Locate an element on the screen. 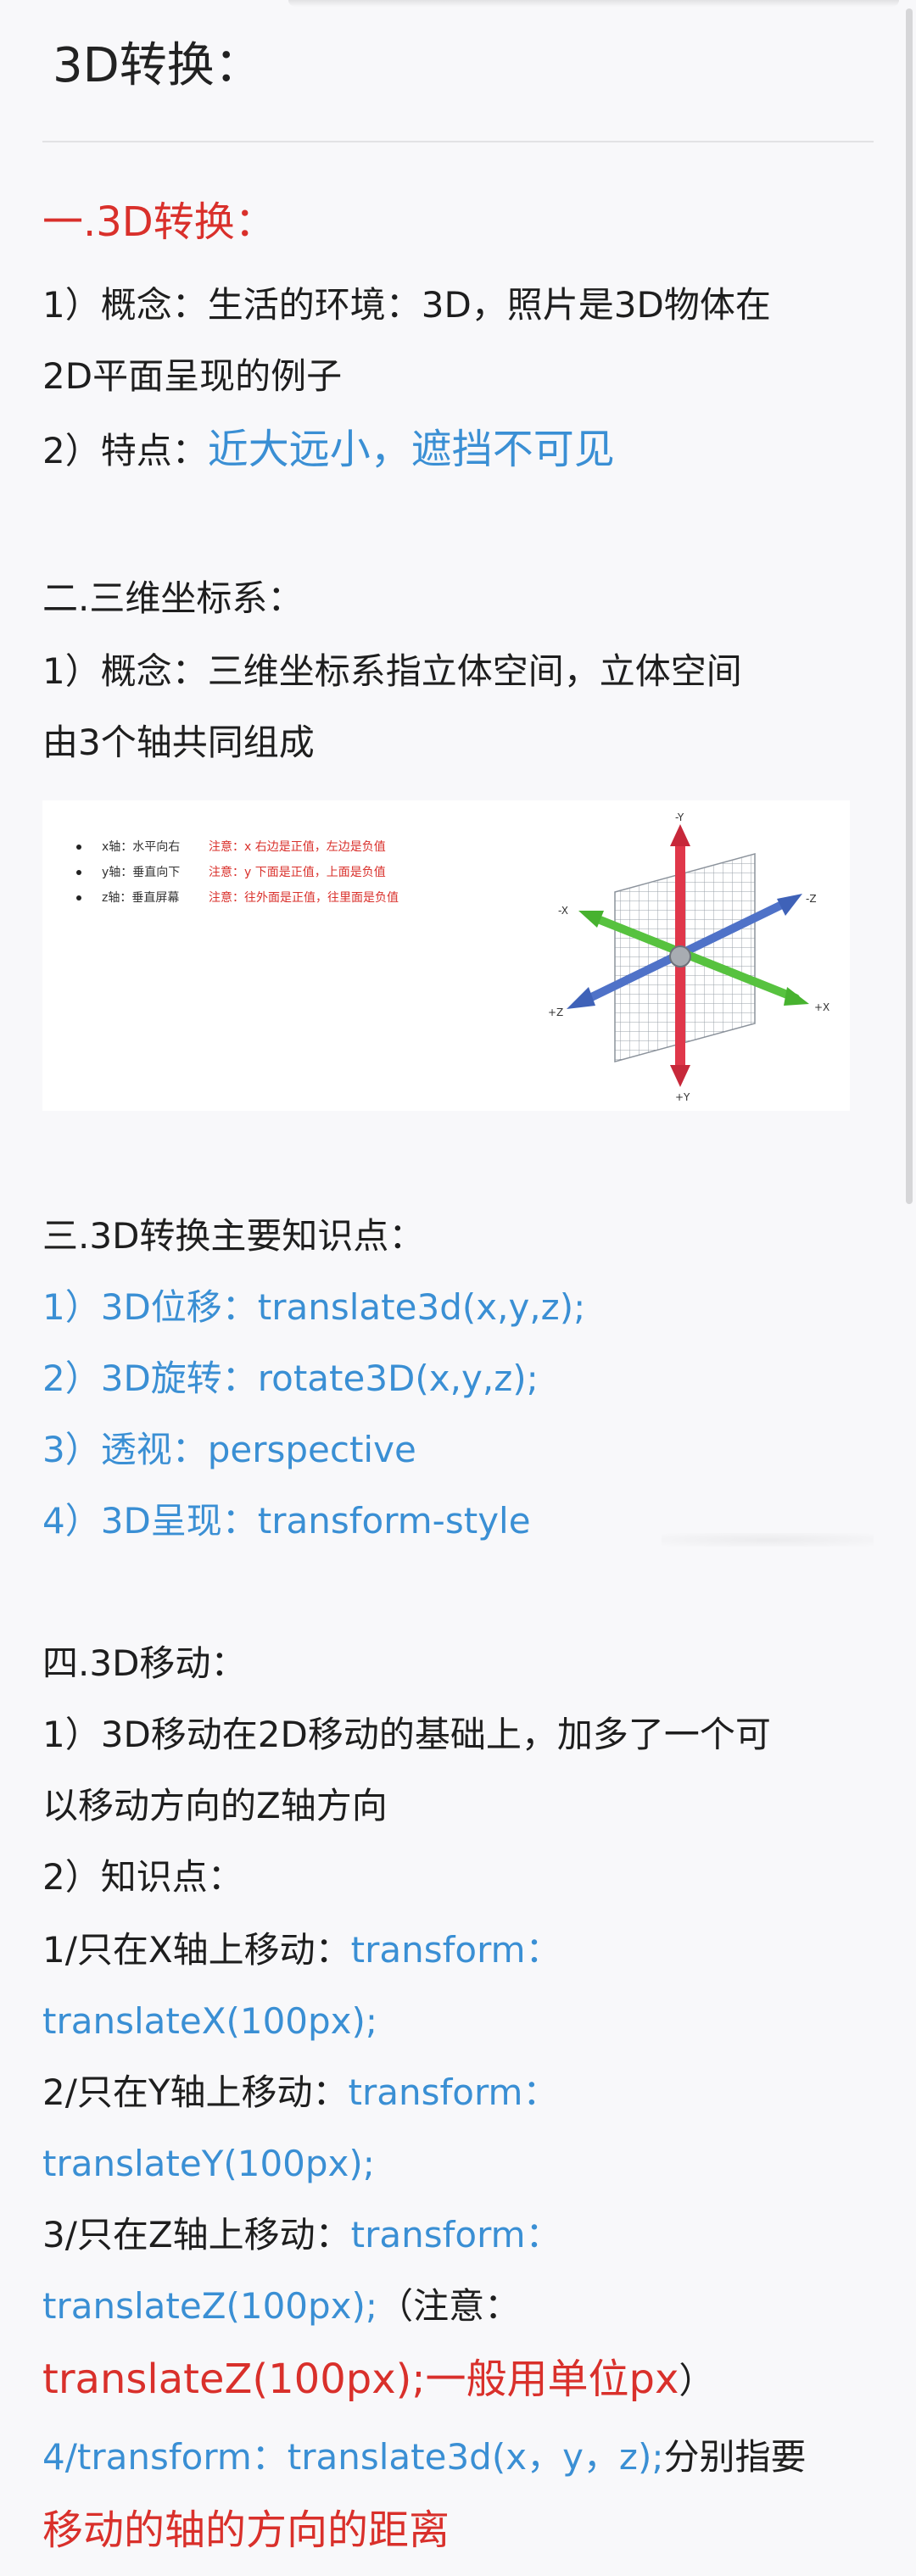 The height and width of the screenshot is (2576, 916). z-axis-neg-arrow is located at coordinates (789, 905).